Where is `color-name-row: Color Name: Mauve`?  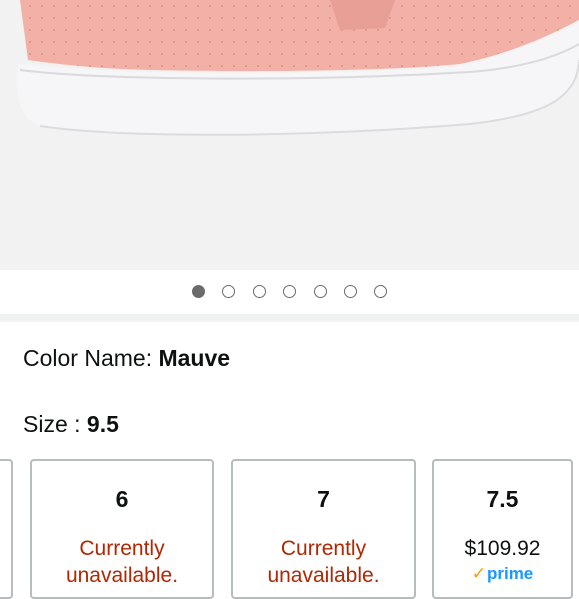
color-name-row: Color Name: Mauve is located at coordinates (126, 358).